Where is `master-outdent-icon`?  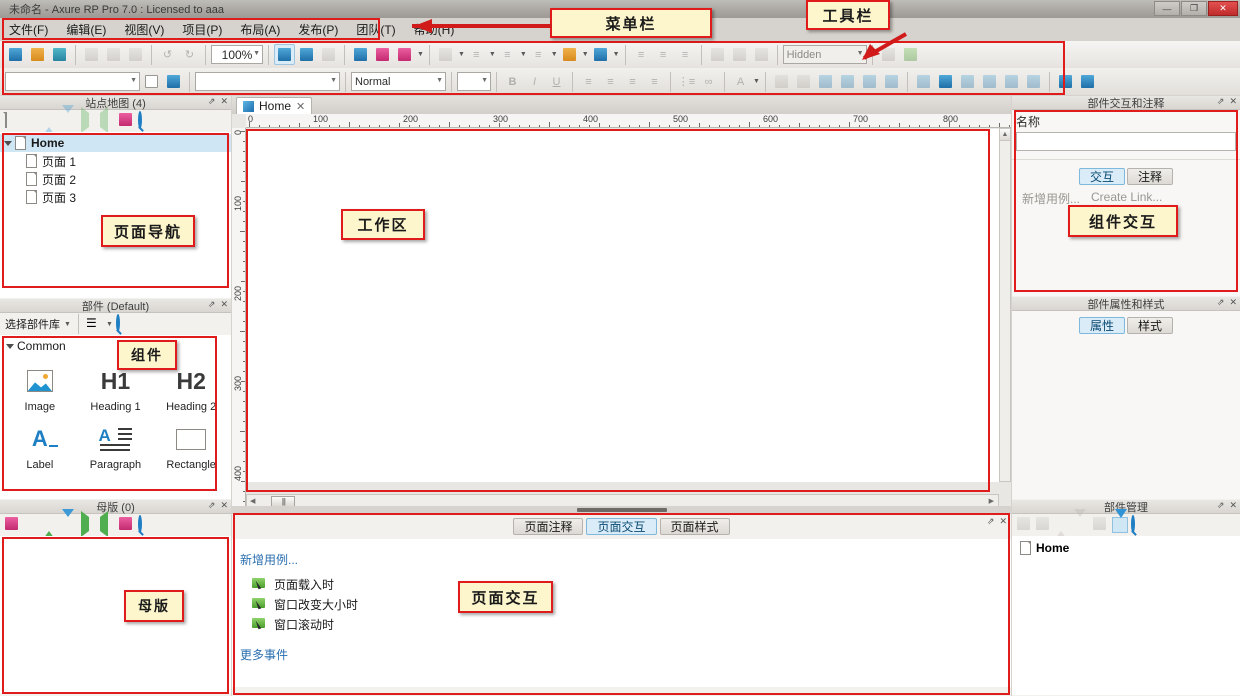 master-outdent-icon is located at coordinates (108, 524).